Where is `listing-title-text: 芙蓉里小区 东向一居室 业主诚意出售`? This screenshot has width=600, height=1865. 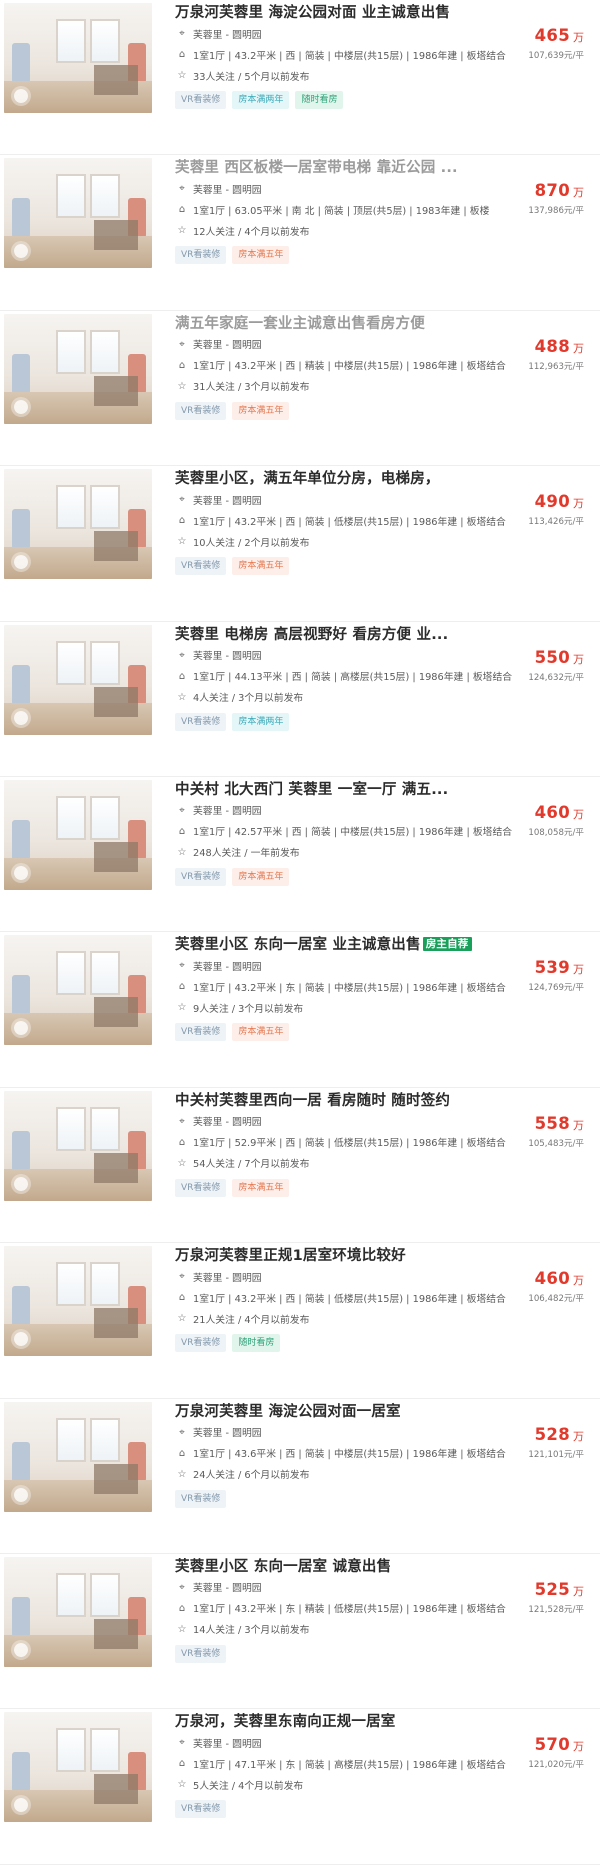
listing-title-text: 芙蓉里小区 东向一居室 业主诚意出售 is located at coordinates (298, 945).